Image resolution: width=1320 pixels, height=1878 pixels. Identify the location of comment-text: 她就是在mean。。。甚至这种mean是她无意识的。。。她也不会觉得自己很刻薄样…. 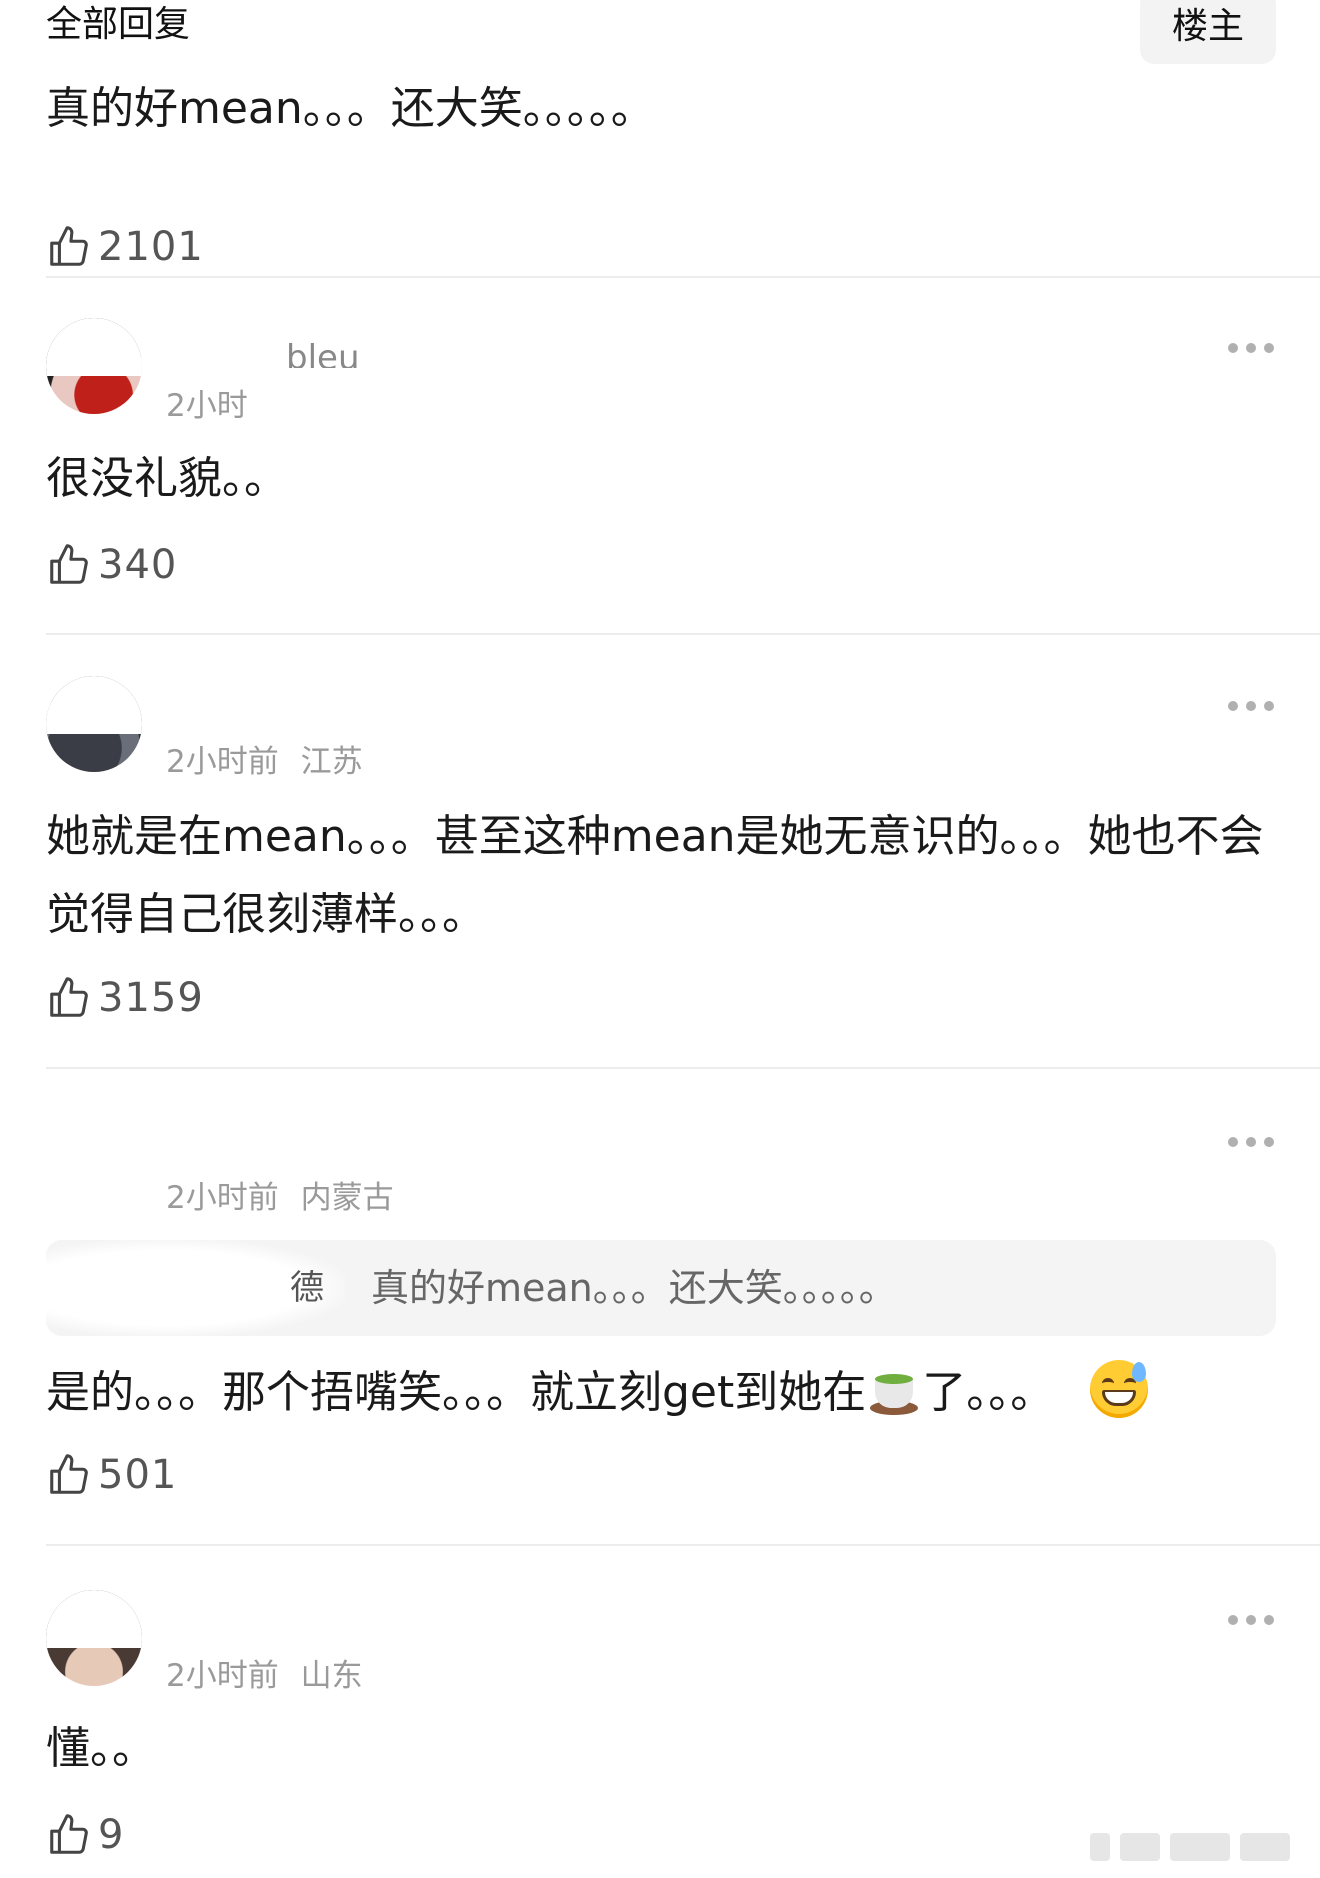
(655, 875).